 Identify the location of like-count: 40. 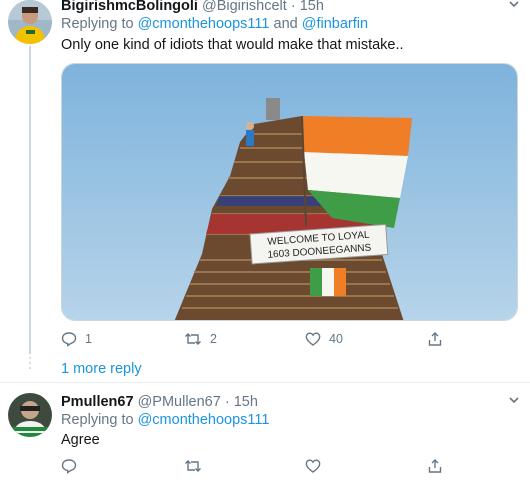
(336, 339).